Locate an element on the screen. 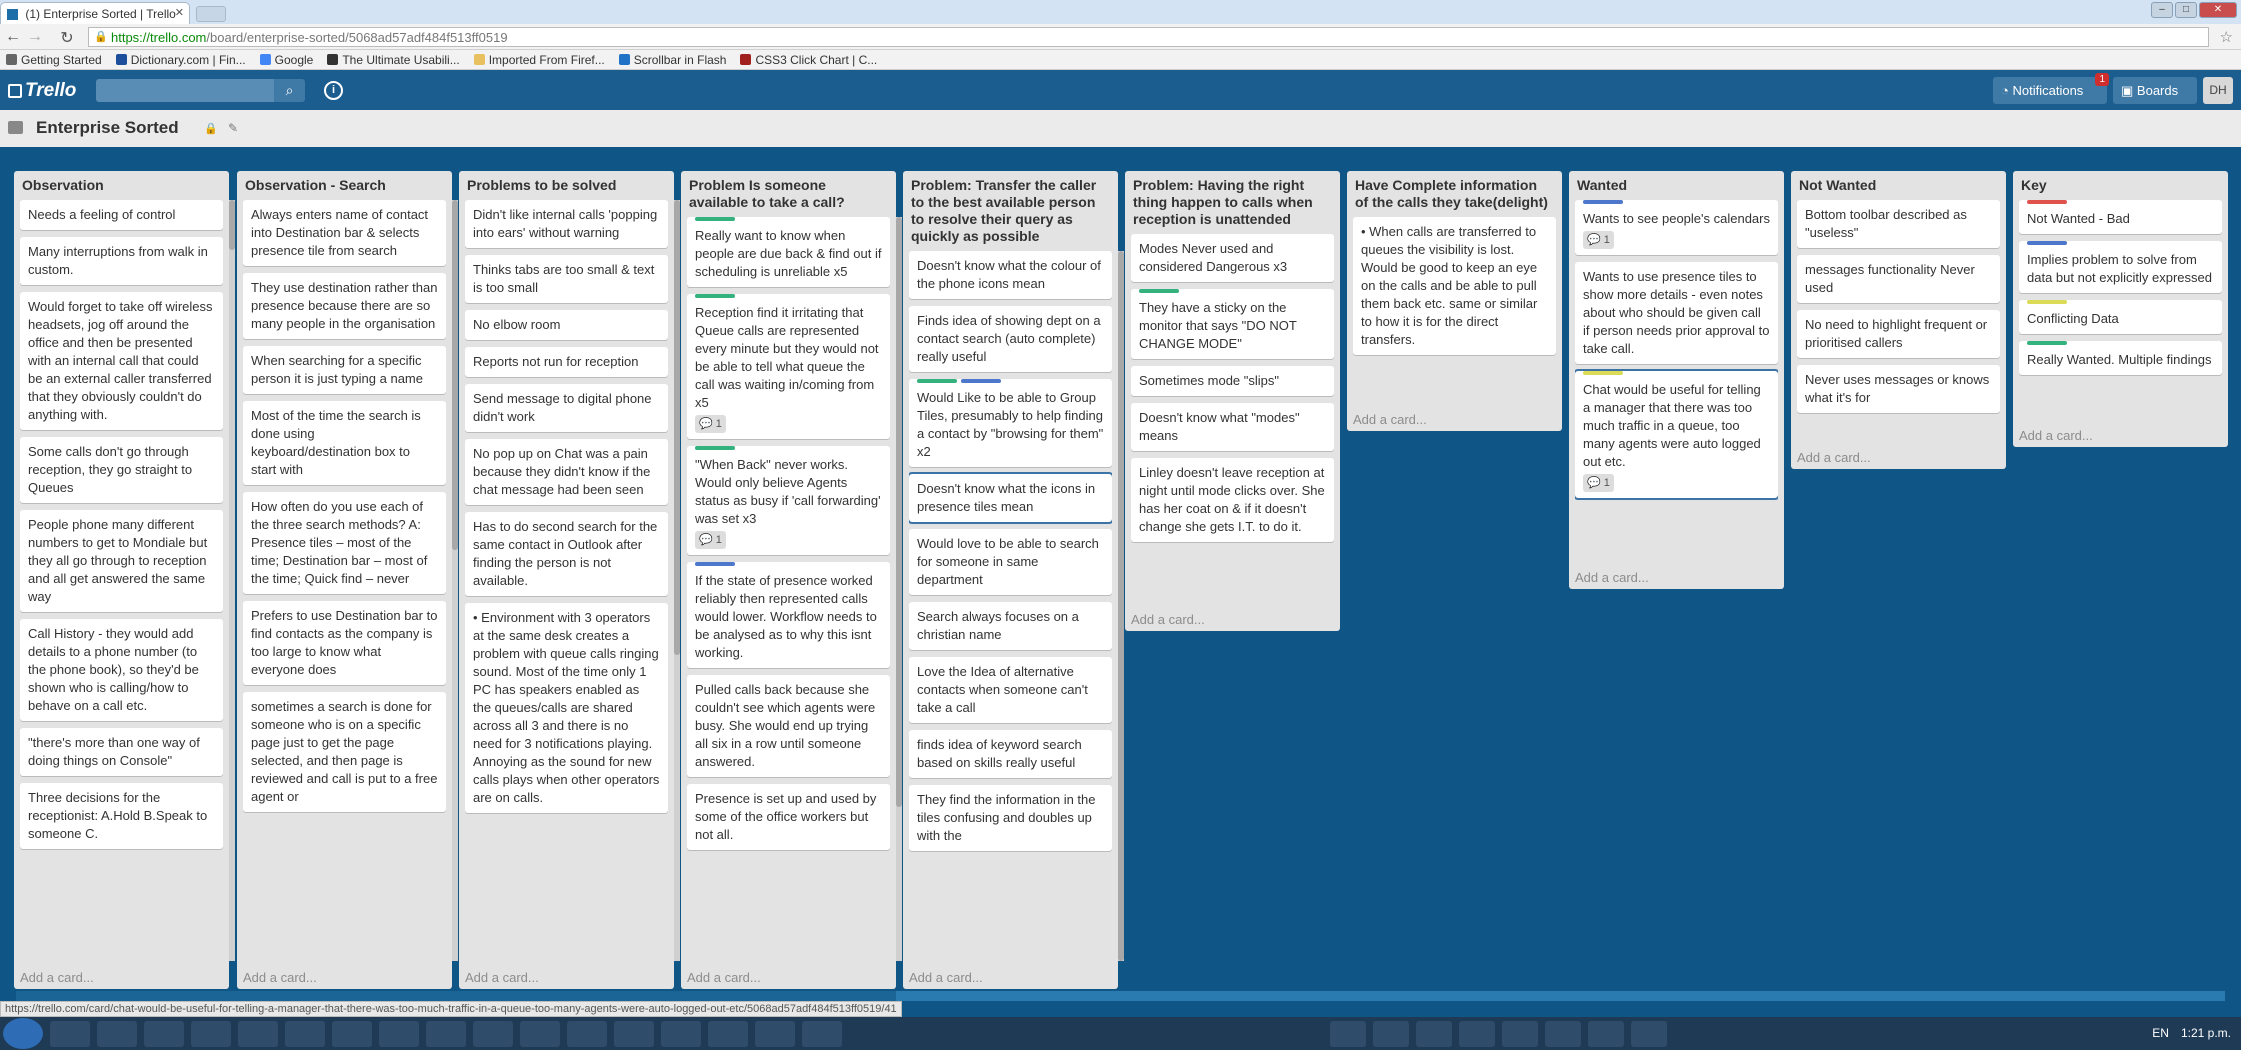  card: Wants to see people's calendars 💬 1 is located at coordinates (1676, 227).